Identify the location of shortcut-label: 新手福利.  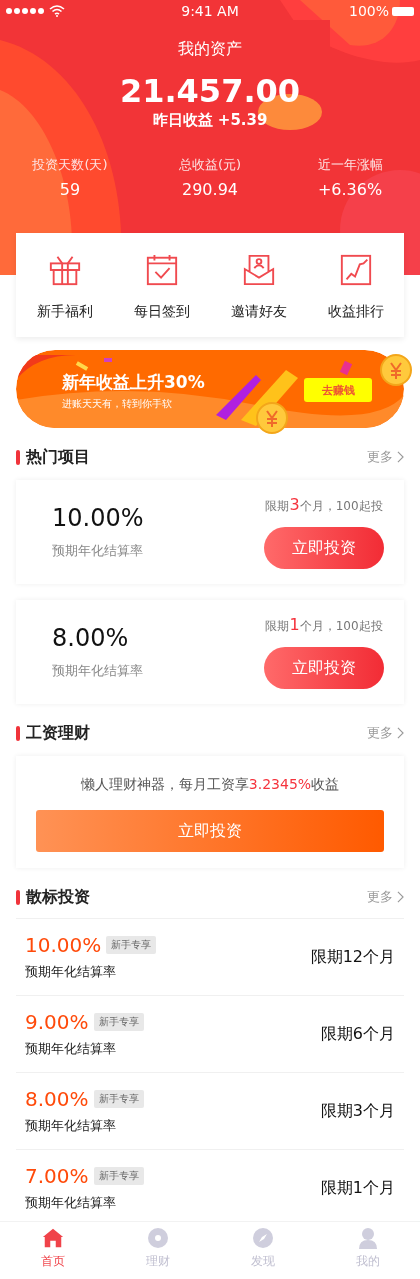
(64, 312).